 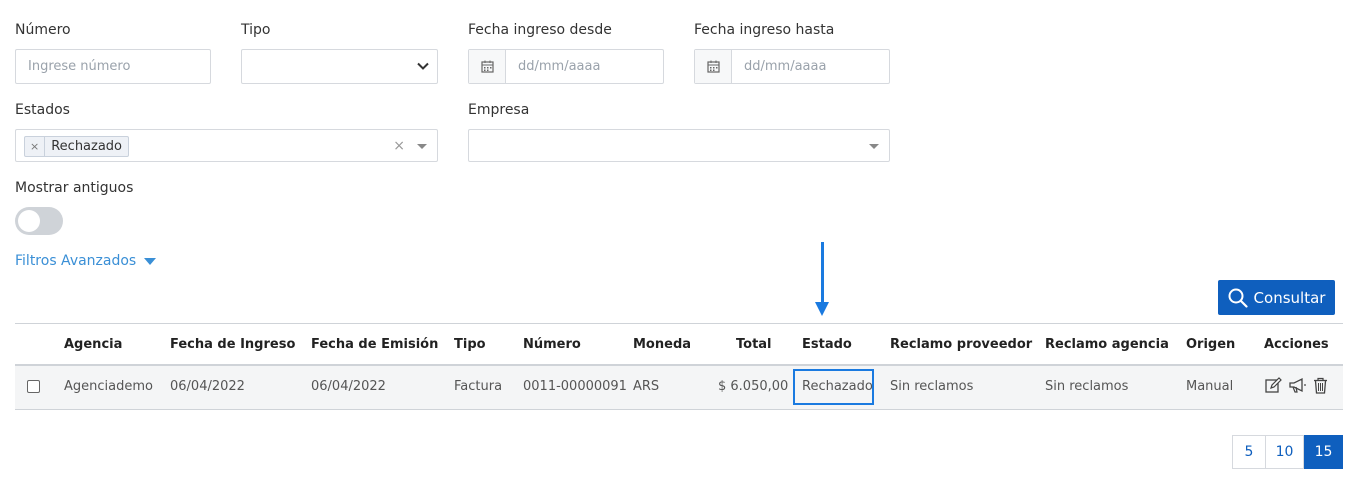 What do you see at coordinates (256, 30) in the screenshot?
I see `tipo-label: Tipo` at bounding box center [256, 30].